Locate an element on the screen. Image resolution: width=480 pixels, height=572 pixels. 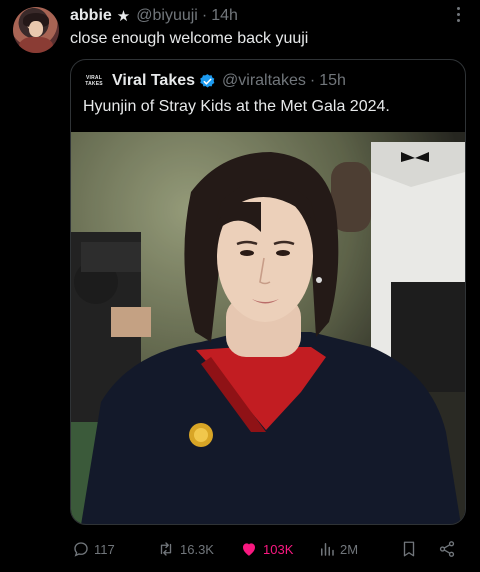
user-handle: @biyuuji is located at coordinates (167, 16).